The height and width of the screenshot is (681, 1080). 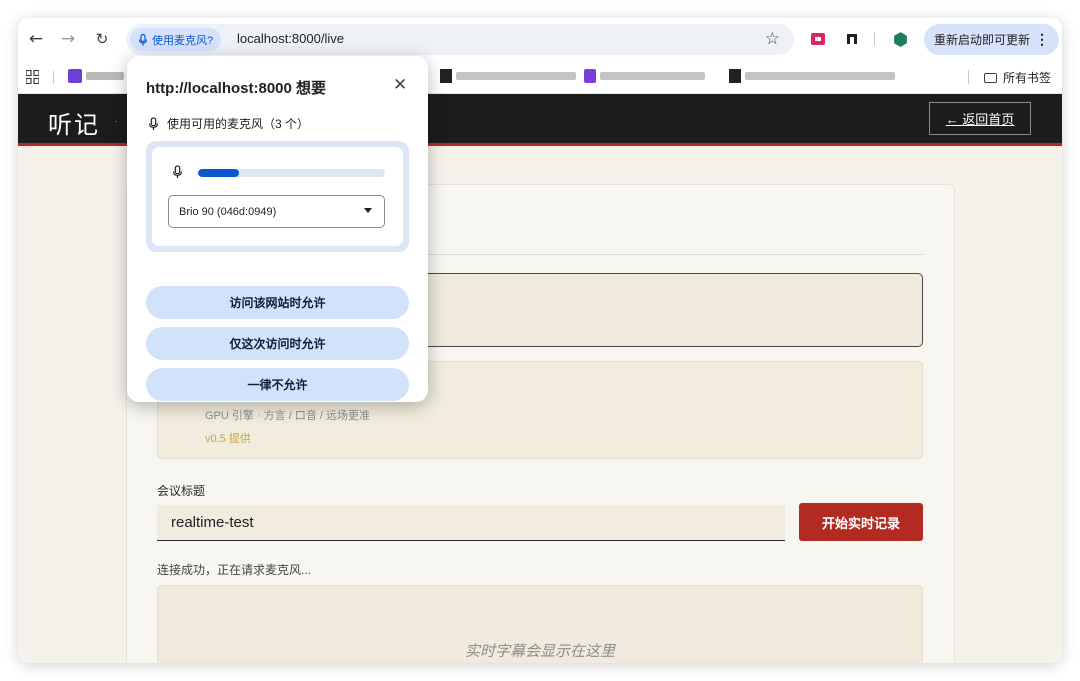 I want to click on allow-while-visiting-button: 访问该网站时允许, so click(x=277, y=302).